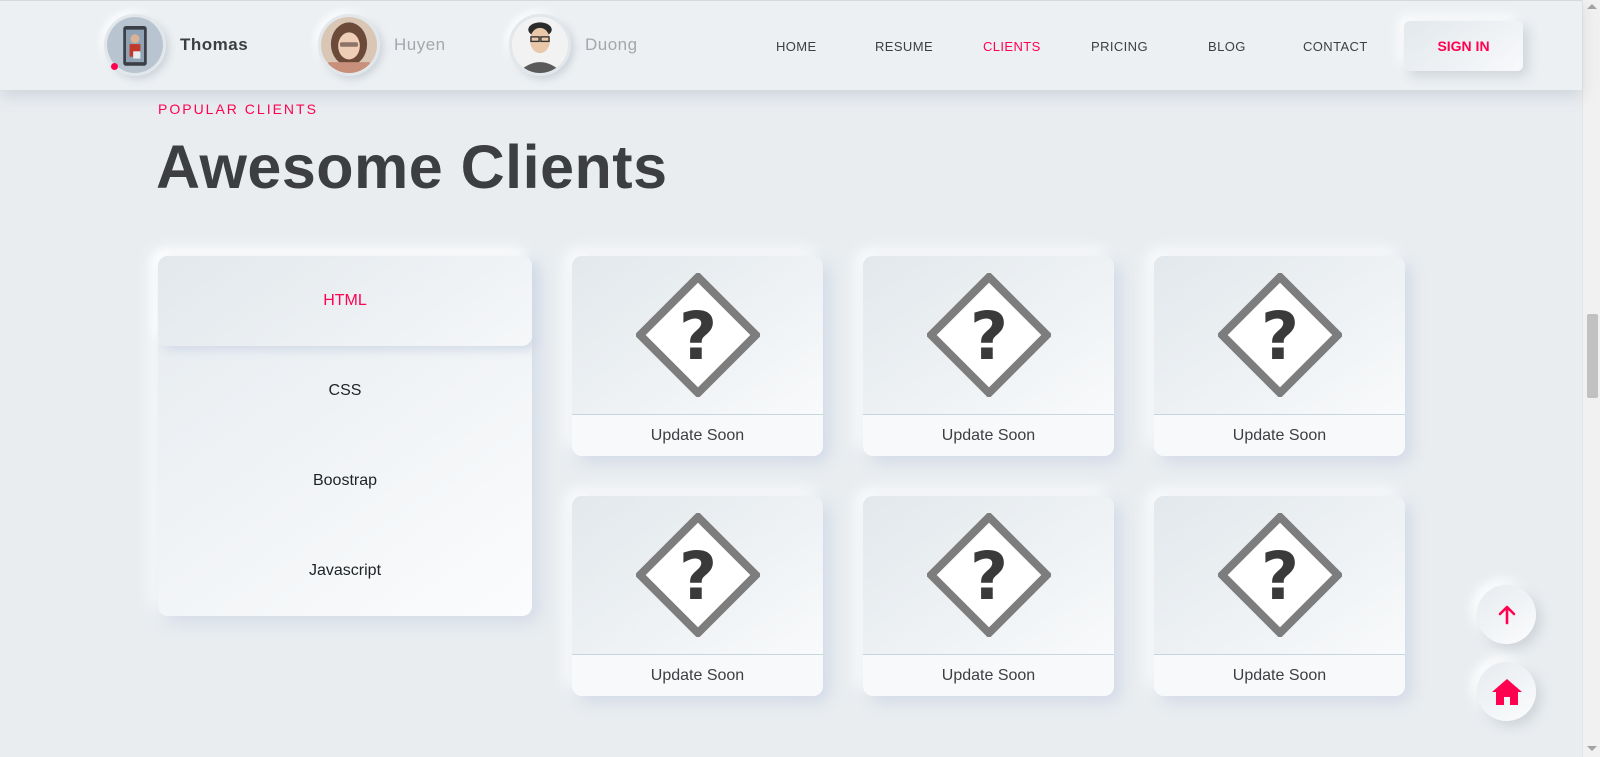 The image size is (1600, 757). Describe the element at coordinates (345, 391) in the screenshot. I see `tab-css: CSS` at that location.